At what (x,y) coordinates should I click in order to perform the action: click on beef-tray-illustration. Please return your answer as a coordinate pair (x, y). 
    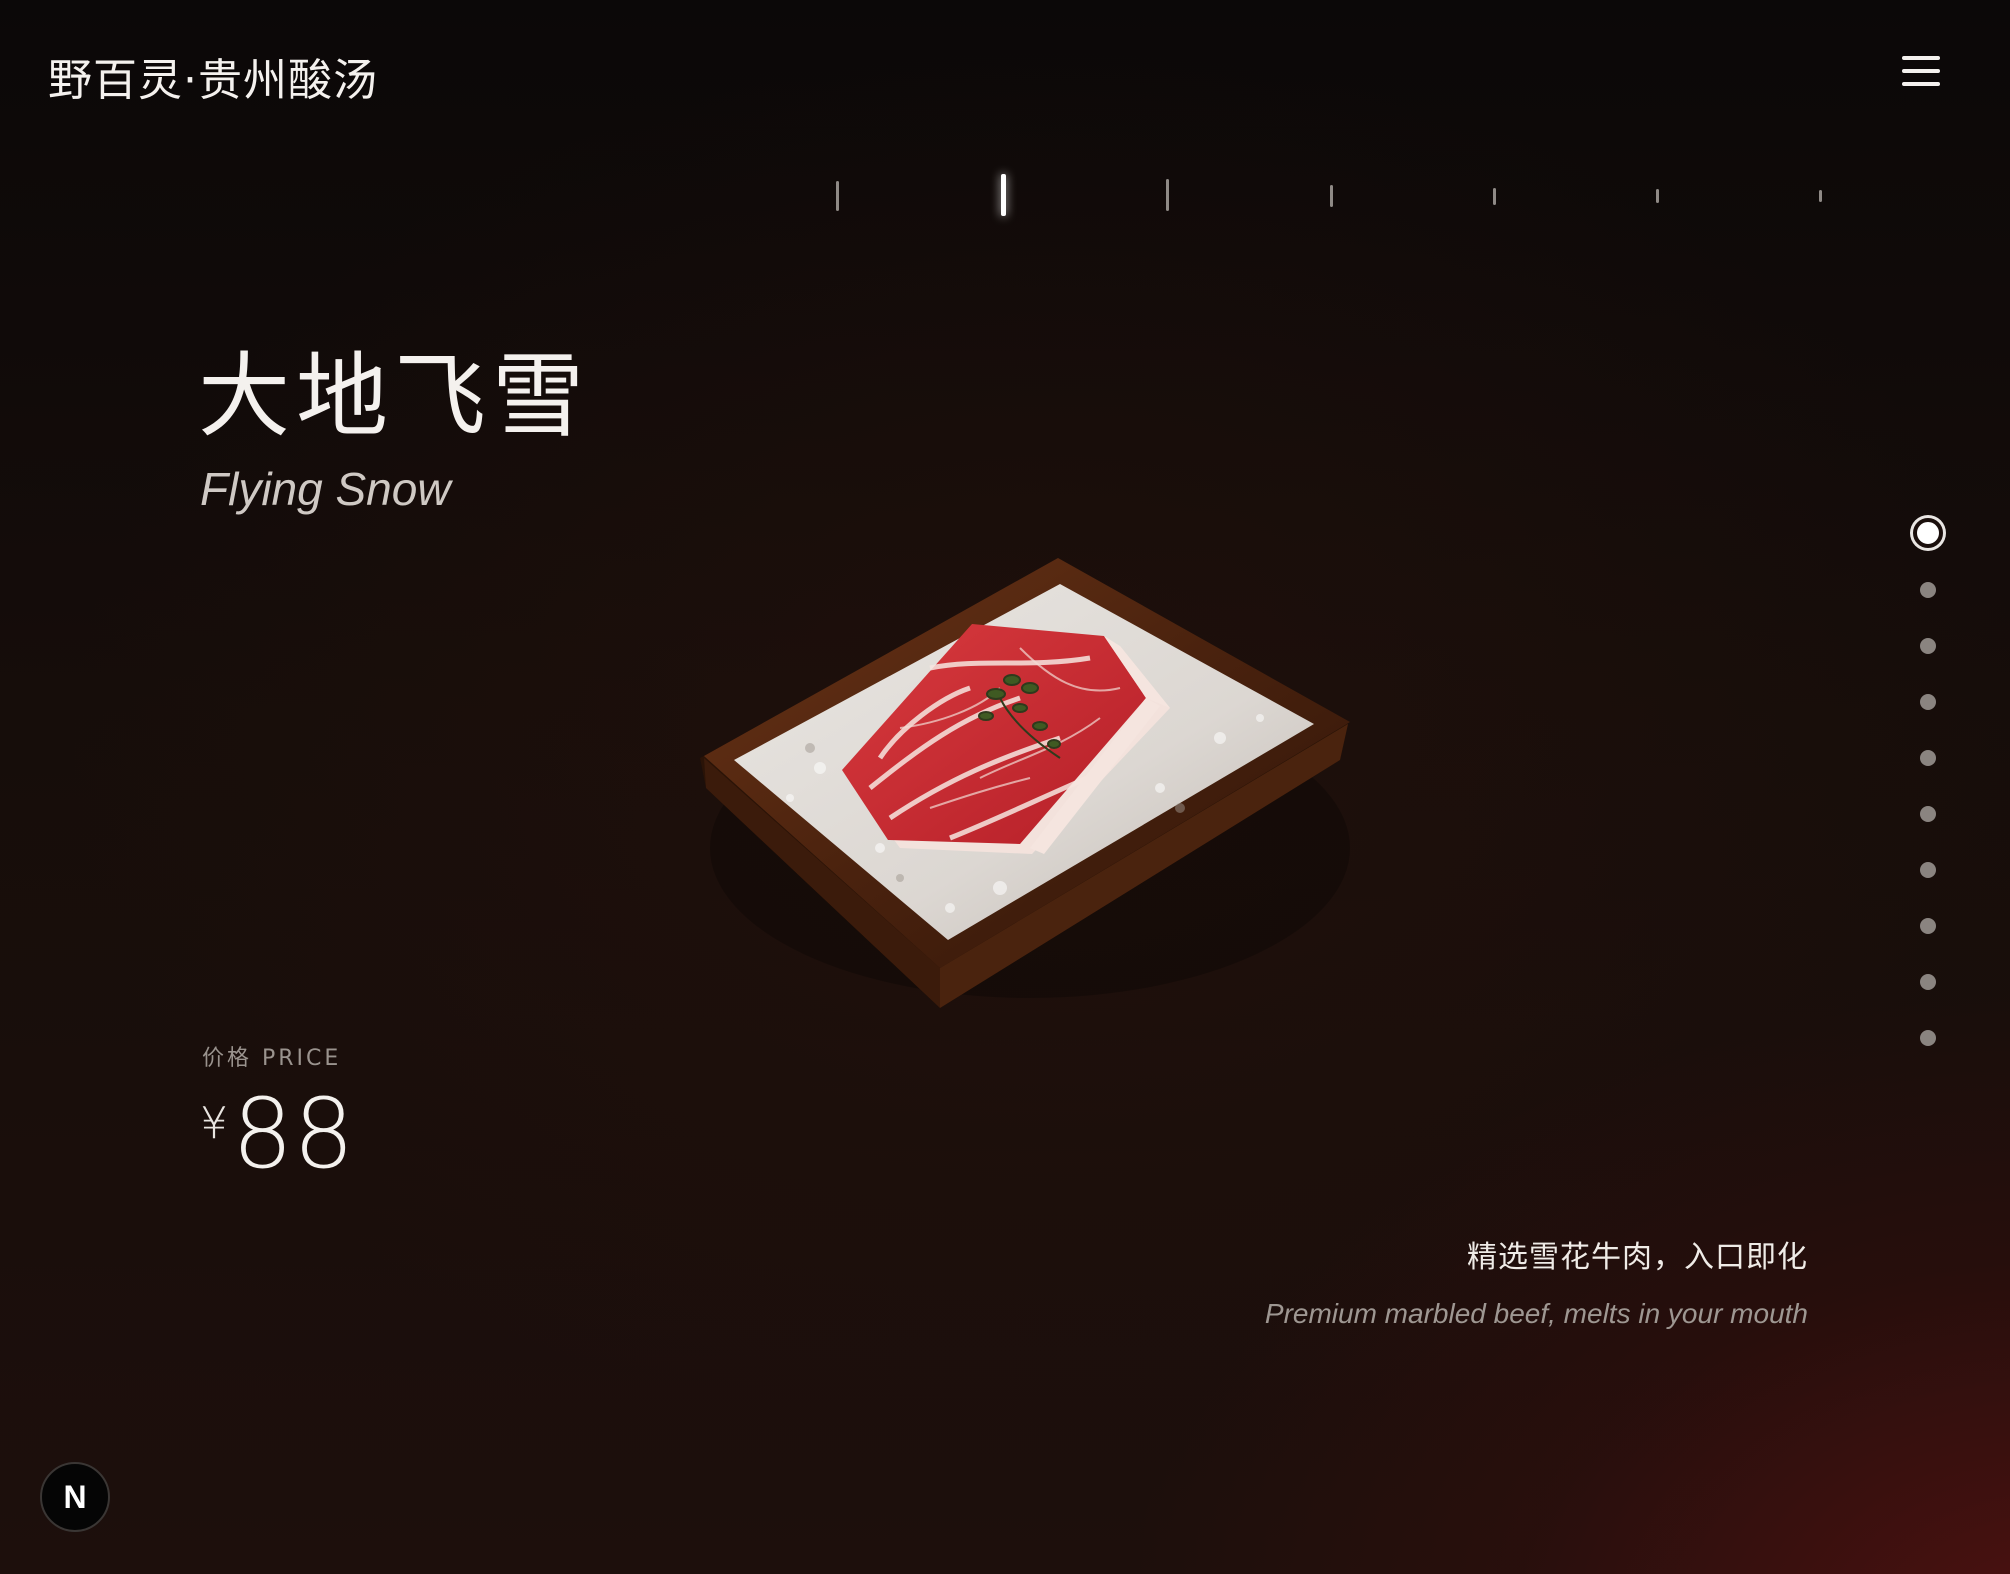
    Looking at the image, I should click on (1025, 783).